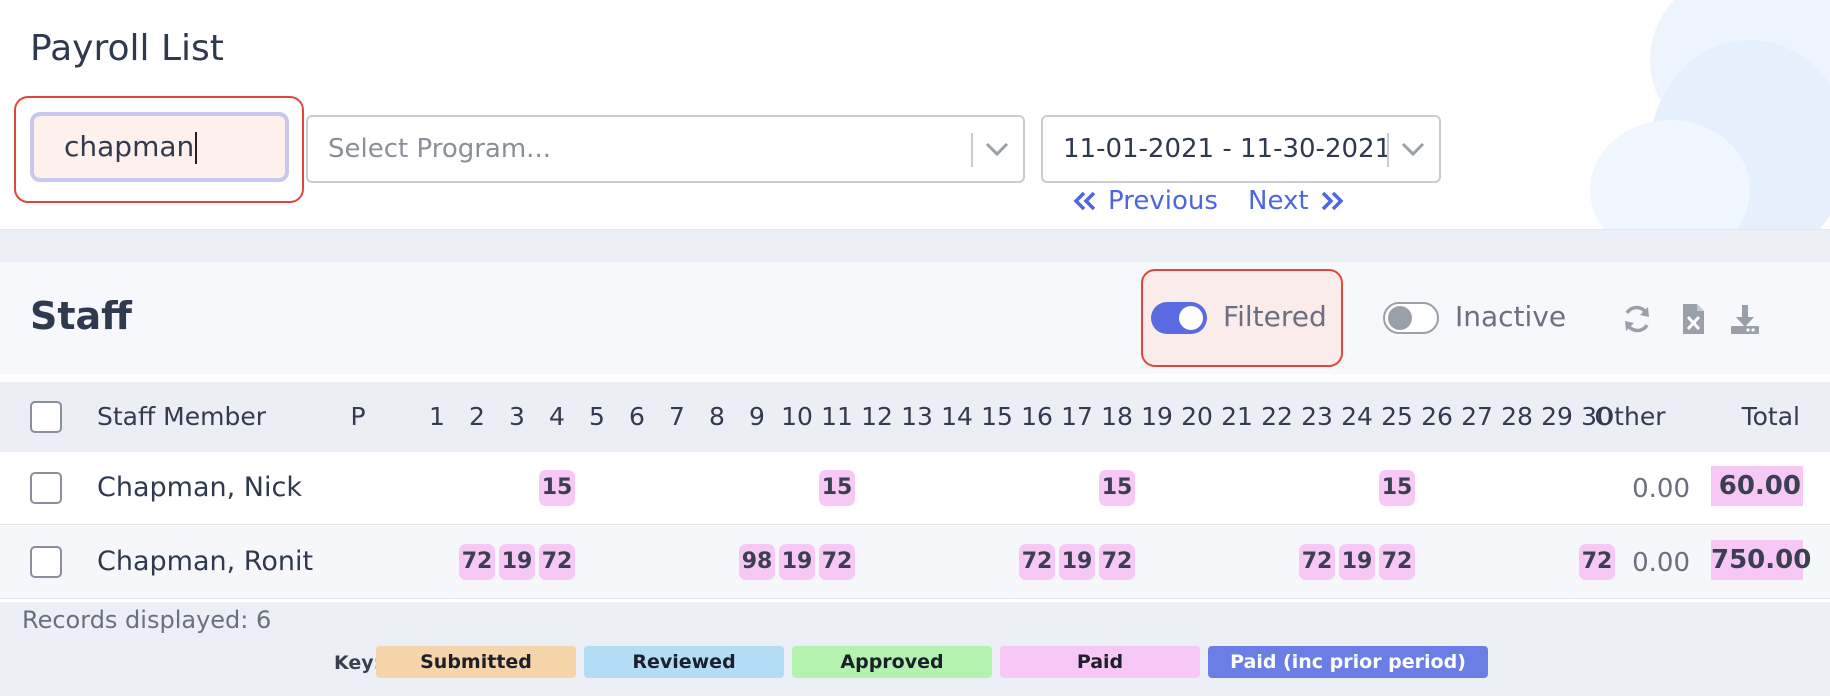 The height and width of the screenshot is (696, 1830). Describe the element at coordinates (1278, 201) in the screenshot. I see `next-link-label: Next` at that location.